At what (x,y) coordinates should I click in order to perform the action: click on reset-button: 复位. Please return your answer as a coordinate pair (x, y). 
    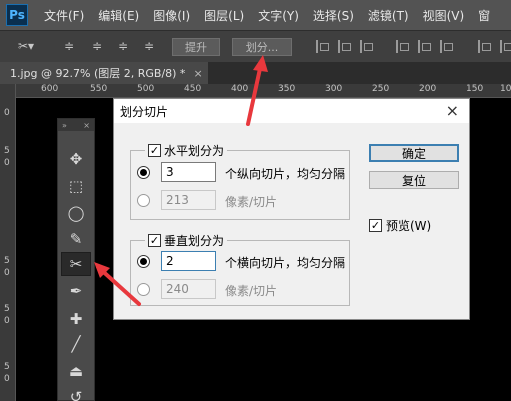
    Looking at the image, I should click on (414, 180).